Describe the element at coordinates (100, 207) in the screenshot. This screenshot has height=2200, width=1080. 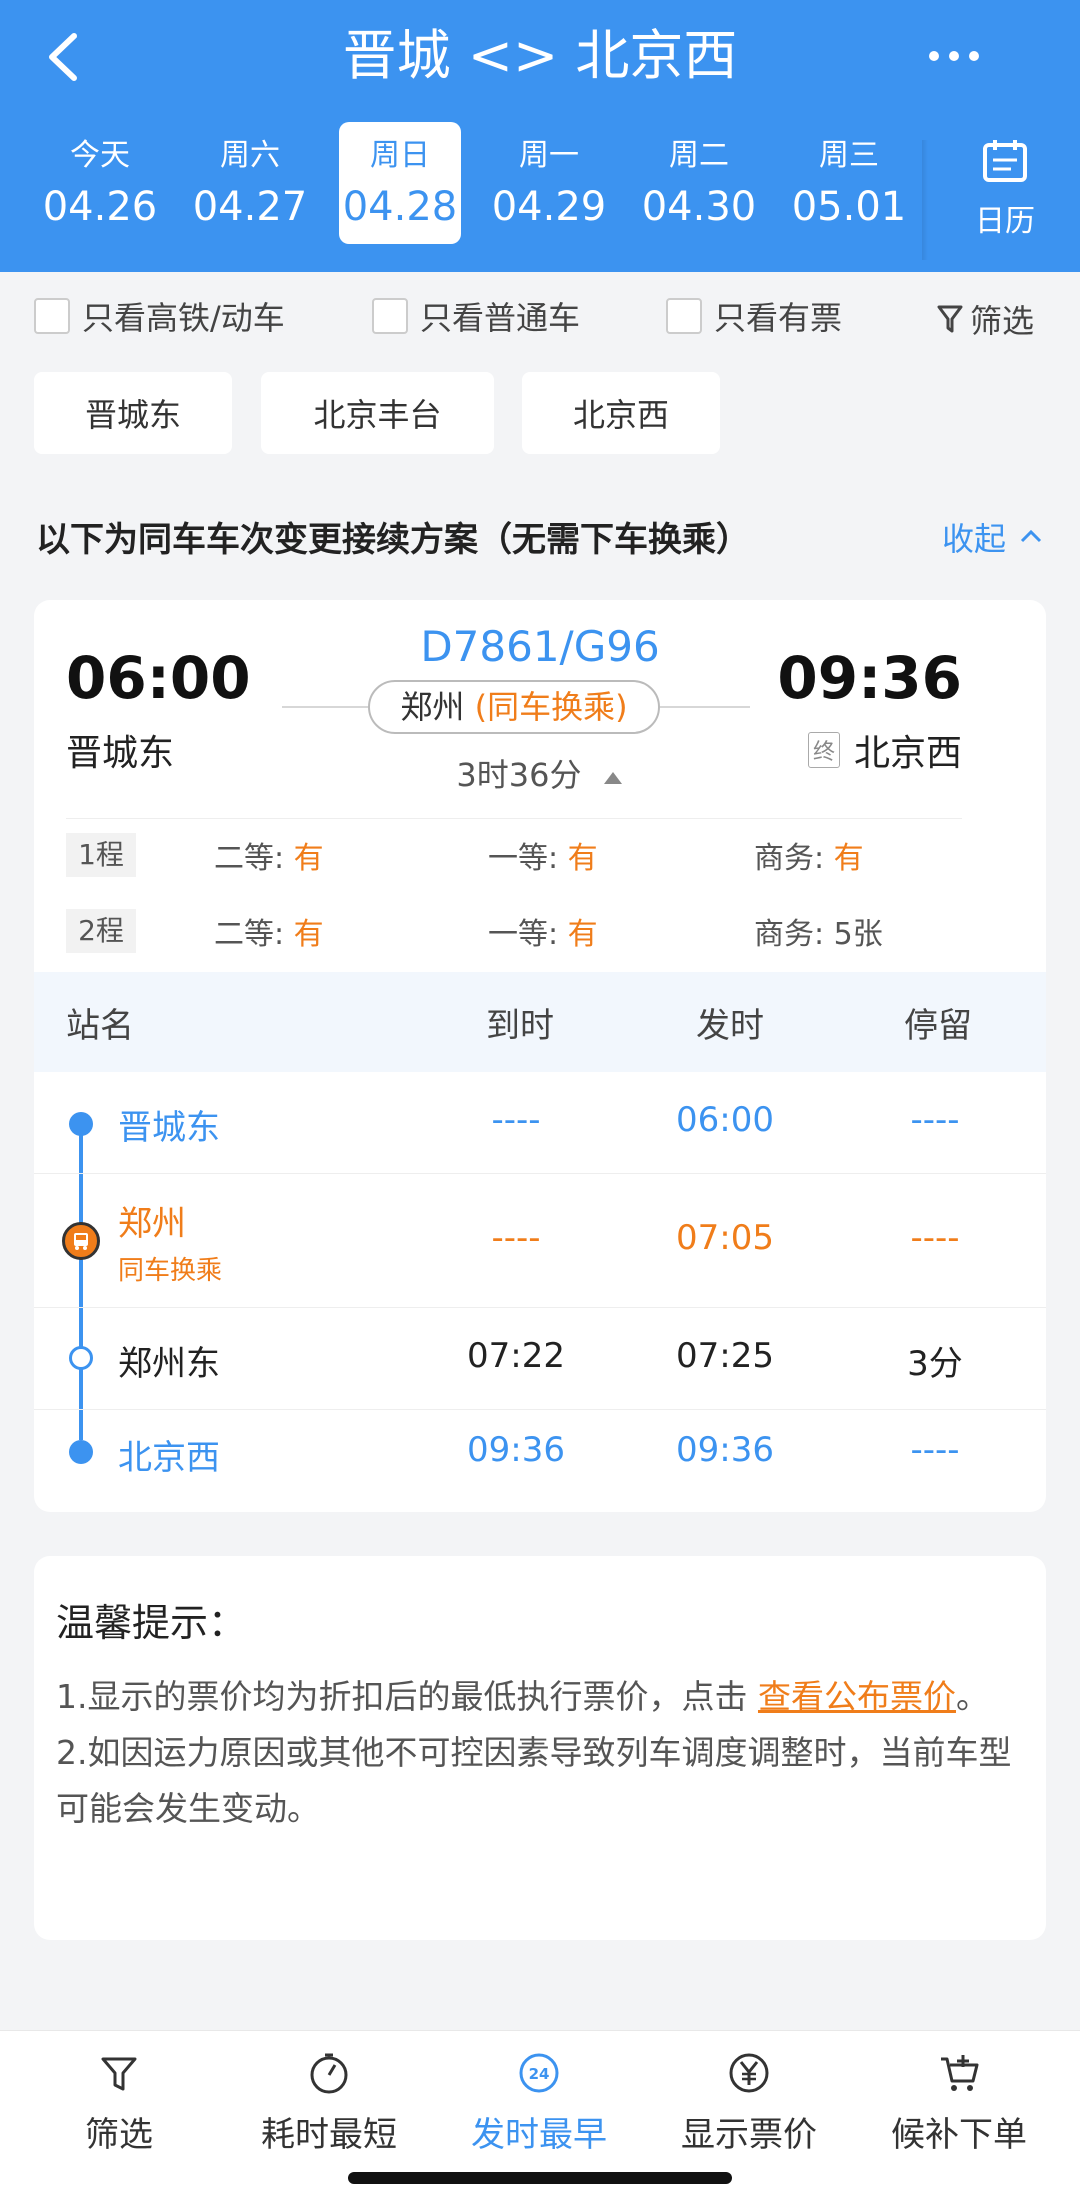
I see `date-value: 04.26` at that location.